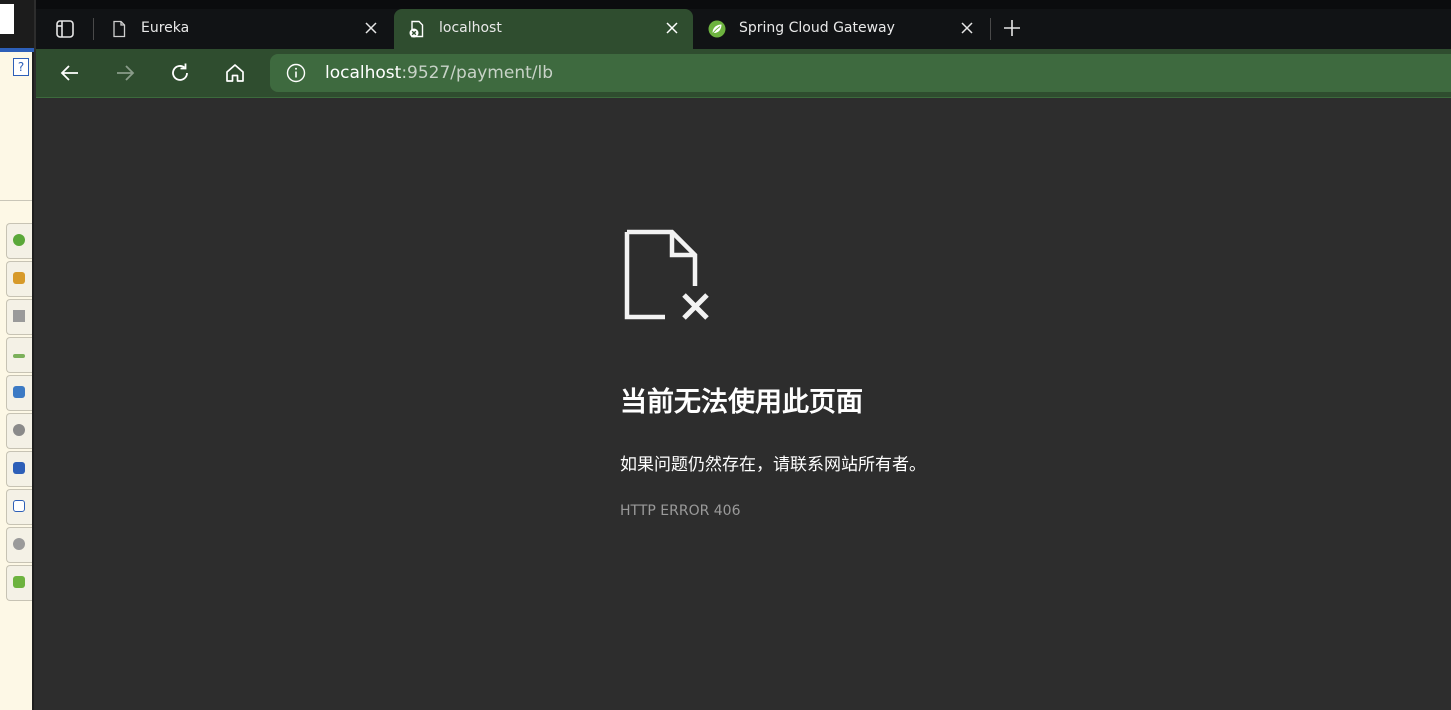 Image resolution: width=1451 pixels, height=710 pixels. What do you see at coordinates (125, 73) in the screenshot?
I see `forward-icon` at bounding box center [125, 73].